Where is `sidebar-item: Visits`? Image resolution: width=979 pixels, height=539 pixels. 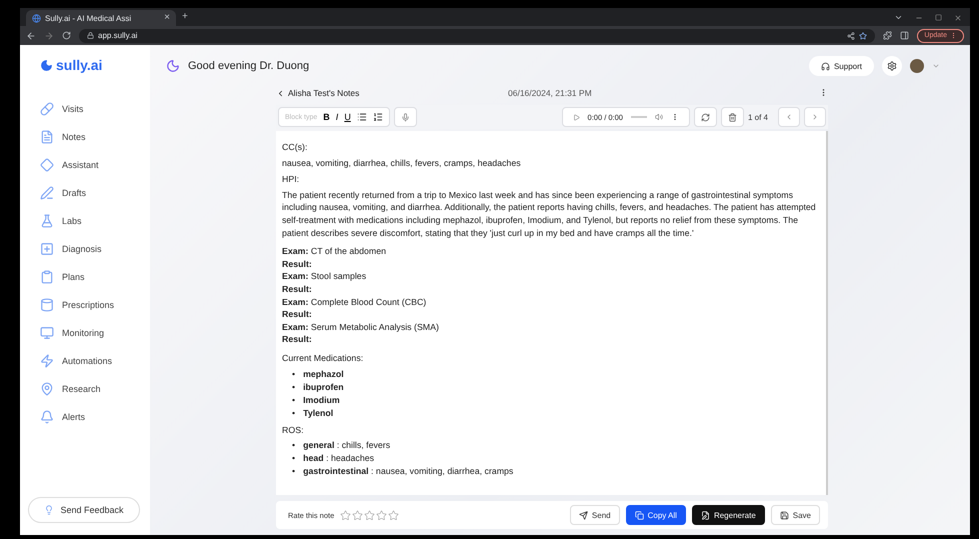 sidebar-item: Visits is located at coordinates (91, 109).